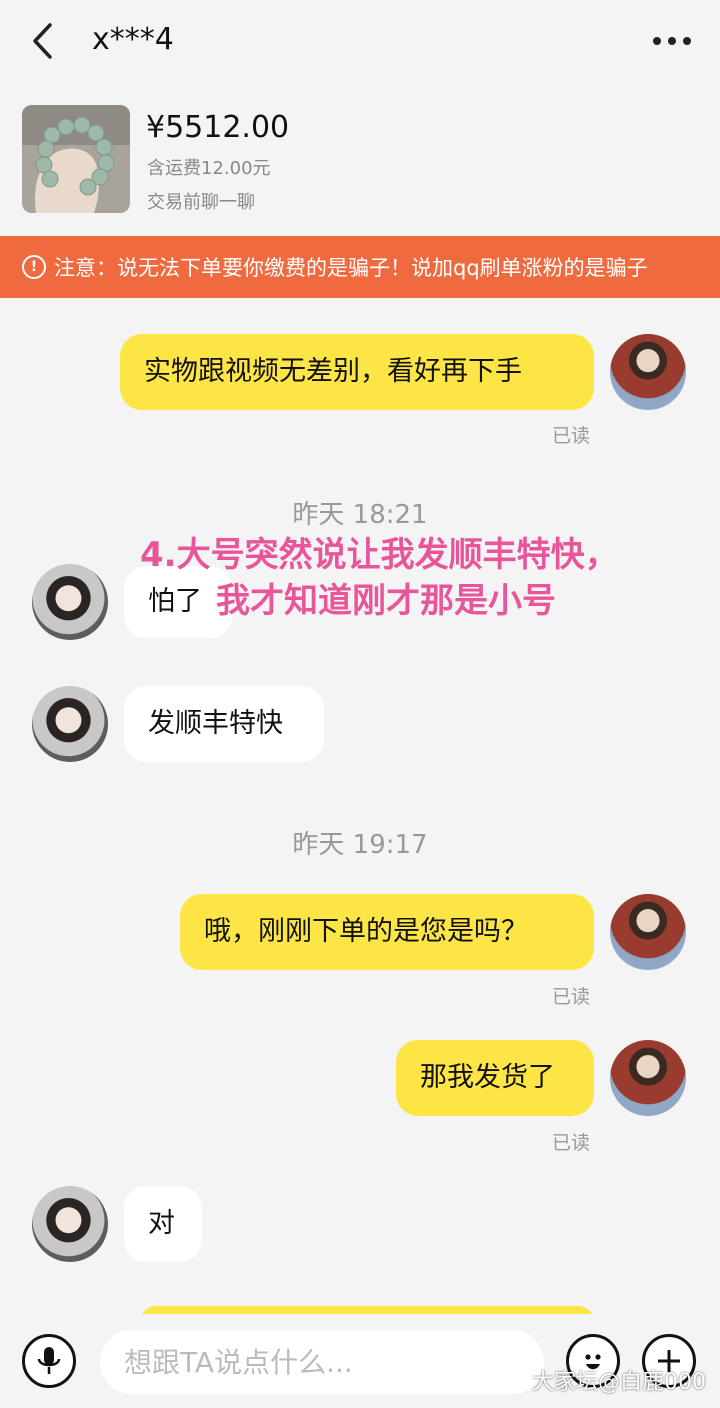  I want to click on back-button, so click(42, 41).